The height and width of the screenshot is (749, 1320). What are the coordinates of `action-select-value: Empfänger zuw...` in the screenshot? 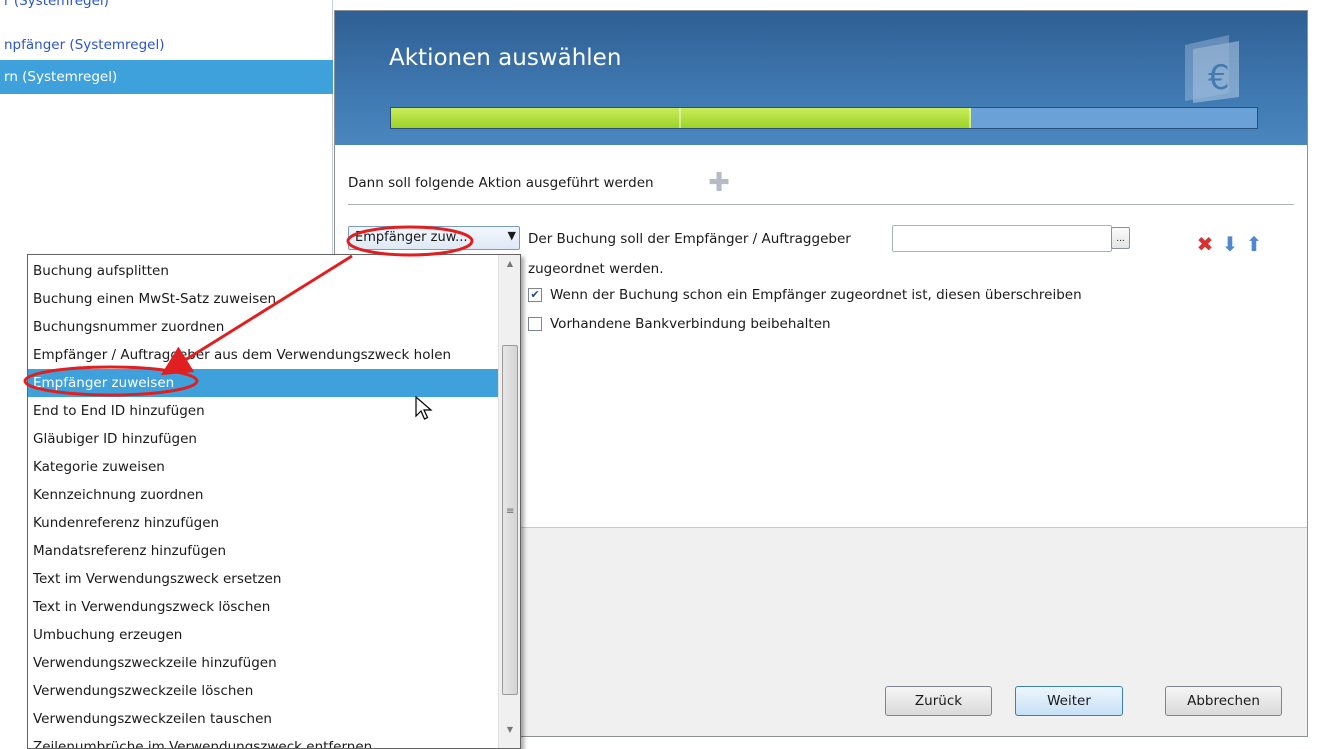 It's located at (411, 237).